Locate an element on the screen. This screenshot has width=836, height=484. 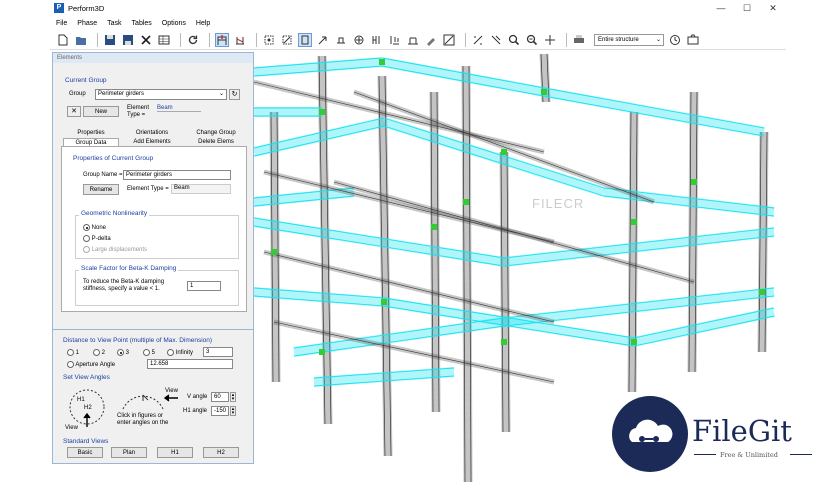
group-name-input: Perimeter girders is located at coordinates (177, 175).